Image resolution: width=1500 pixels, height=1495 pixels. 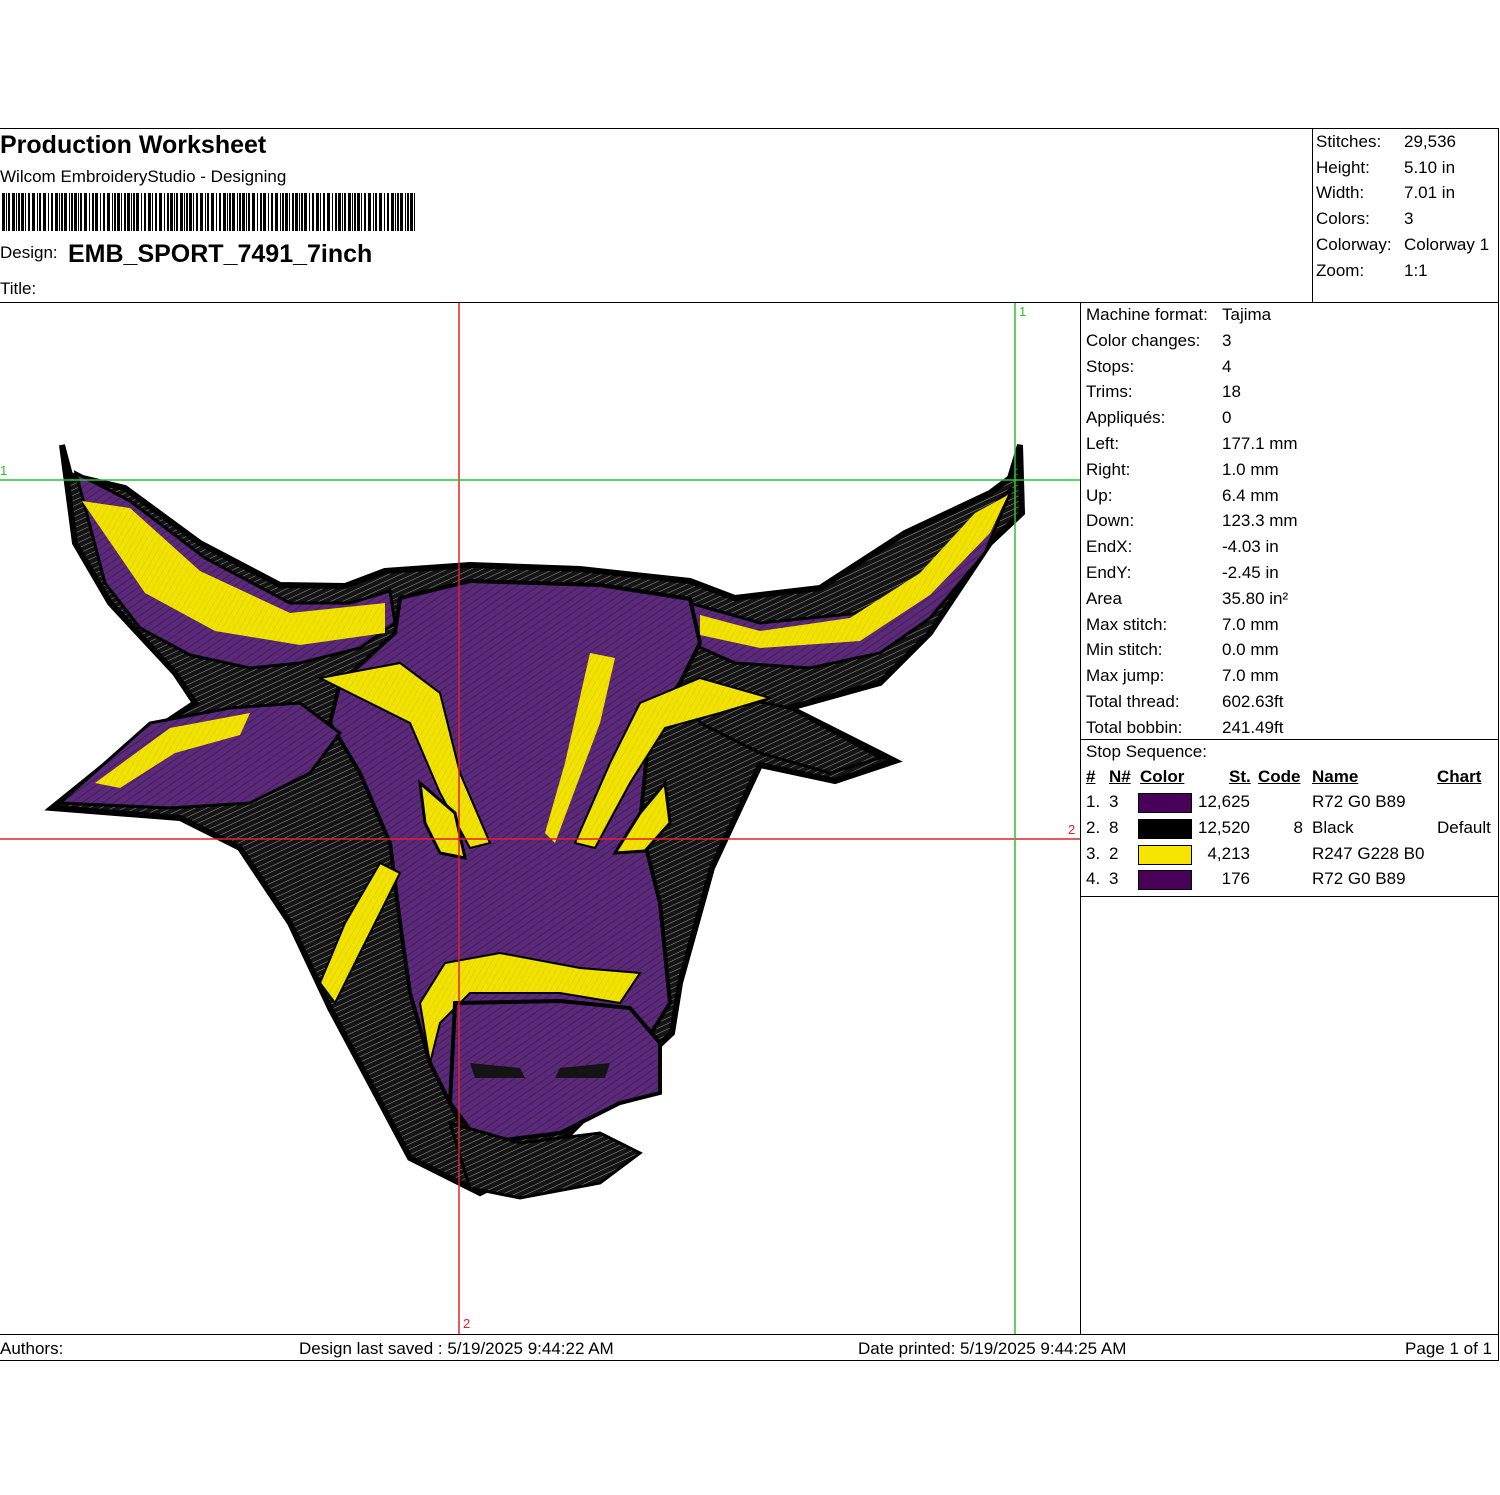 I want to click on green-guide-label-vertical: 1, so click(x=1022, y=311).